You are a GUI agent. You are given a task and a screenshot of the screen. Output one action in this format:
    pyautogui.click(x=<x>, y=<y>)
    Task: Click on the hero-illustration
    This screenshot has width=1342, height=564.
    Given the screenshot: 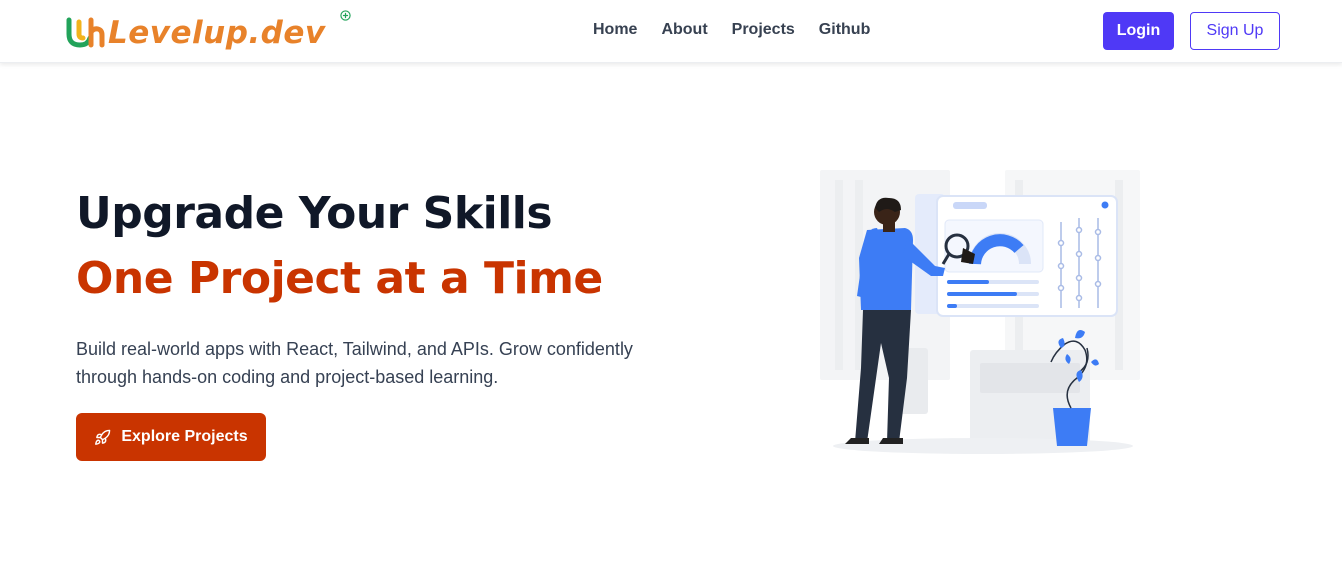 What is the action you would take?
    pyautogui.click(x=980, y=312)
    